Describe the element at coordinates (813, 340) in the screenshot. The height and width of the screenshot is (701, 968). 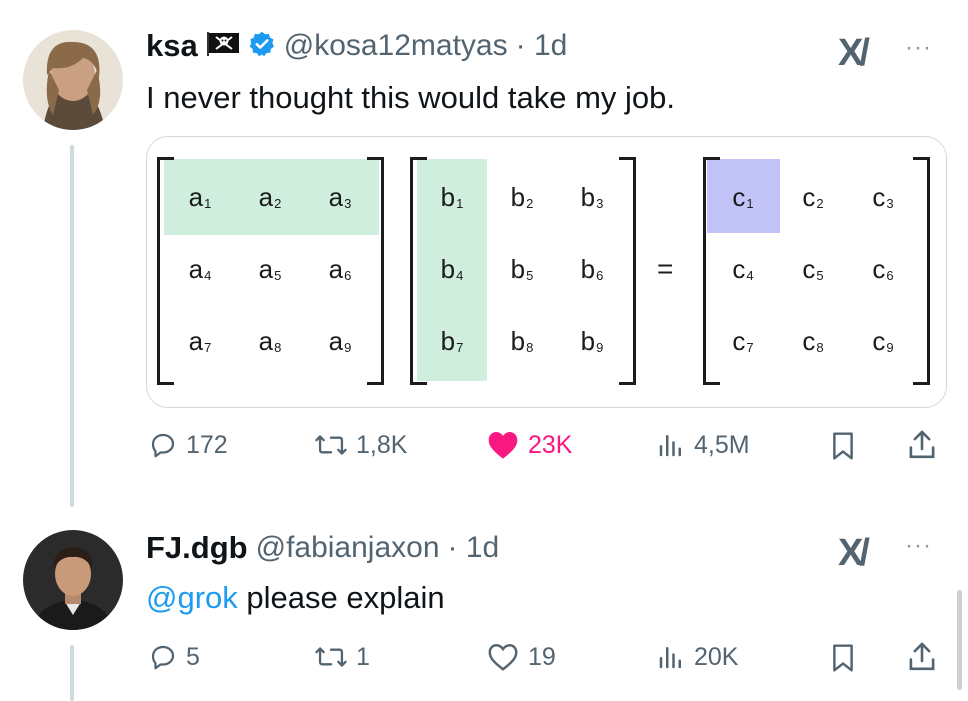
I see `matrix-c-cell: c8` at that location.